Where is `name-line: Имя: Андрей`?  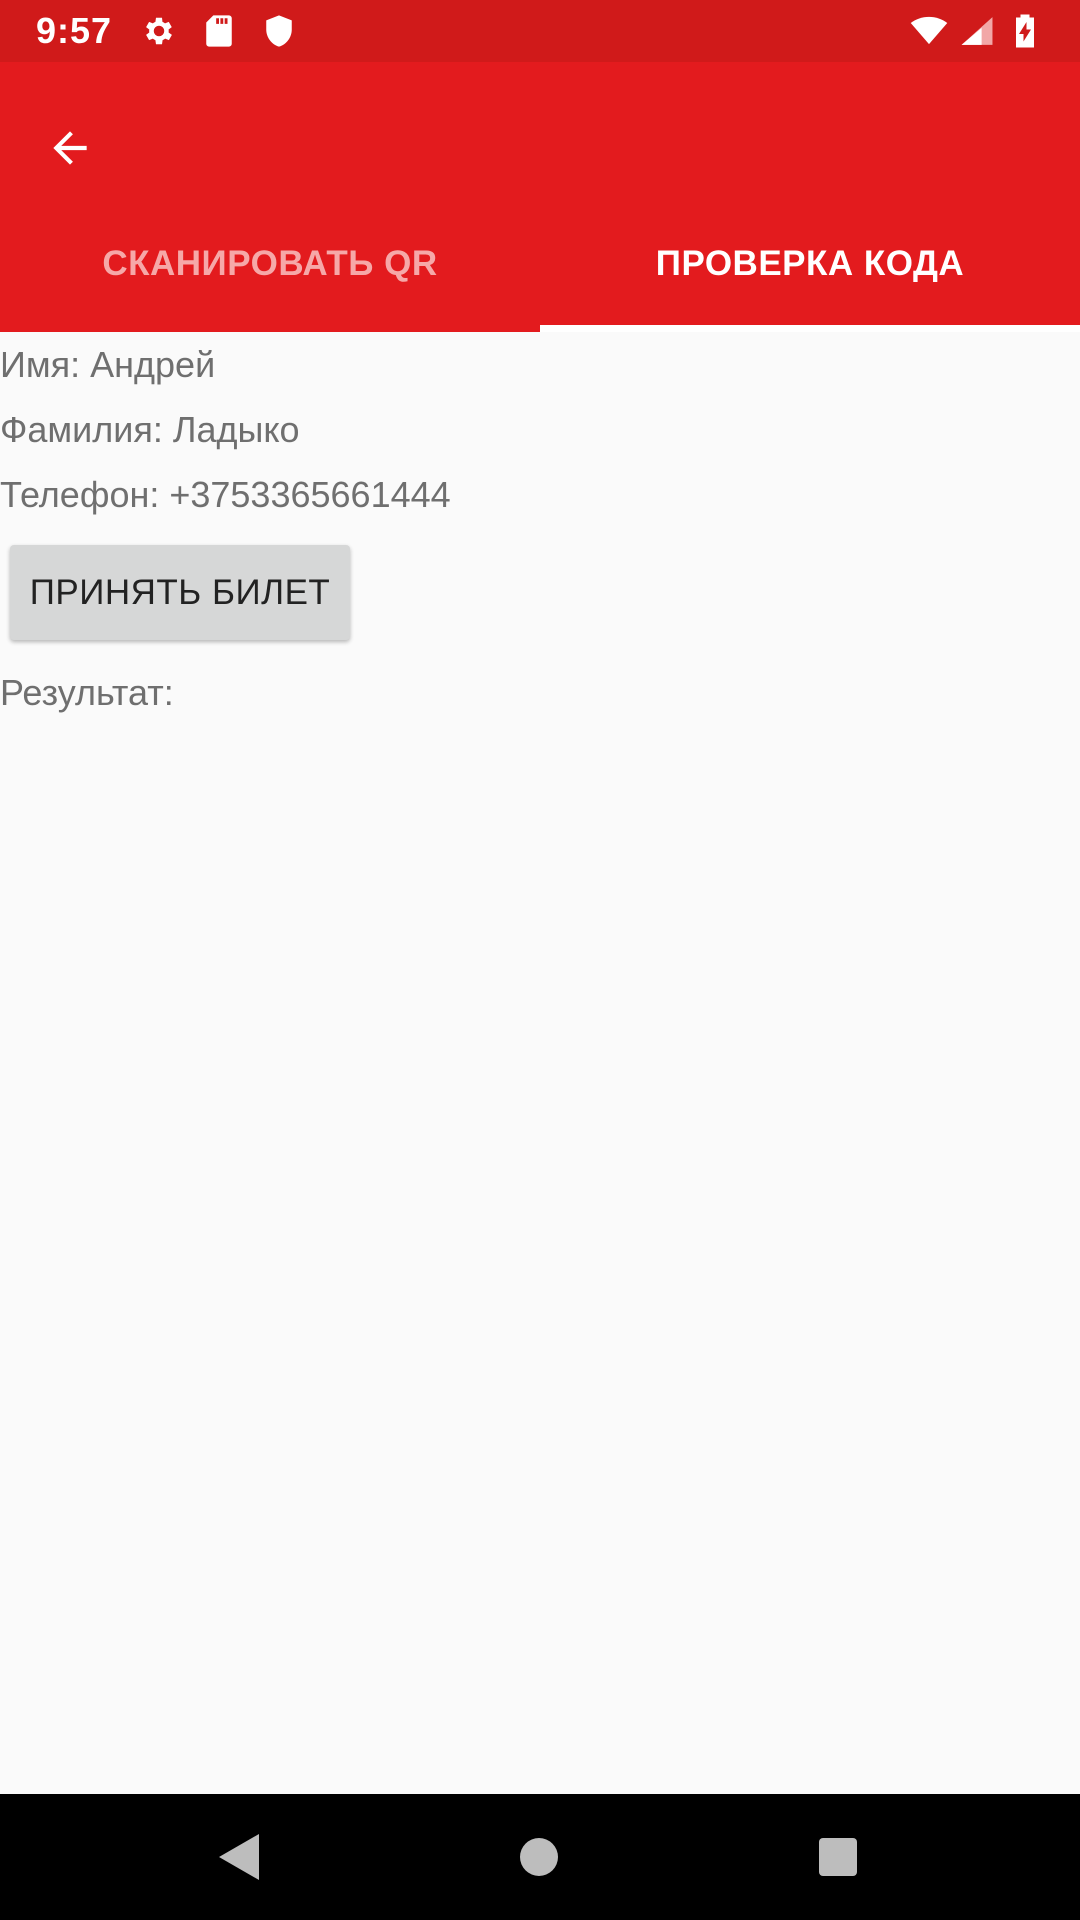
name-line: Имя: Андрей is located at coordinates (540, 364).